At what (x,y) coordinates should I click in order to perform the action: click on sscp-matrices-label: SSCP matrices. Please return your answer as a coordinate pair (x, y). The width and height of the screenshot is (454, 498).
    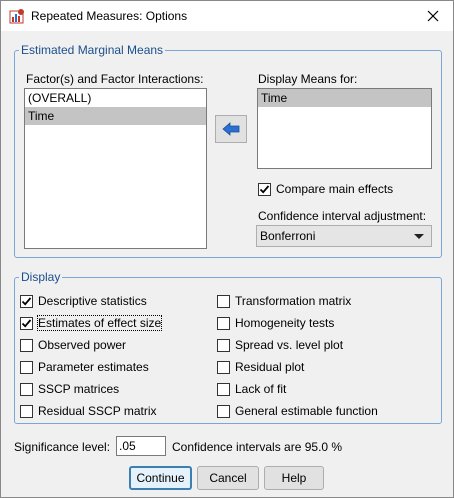
    Looking at the image, I should click on (79, 389).